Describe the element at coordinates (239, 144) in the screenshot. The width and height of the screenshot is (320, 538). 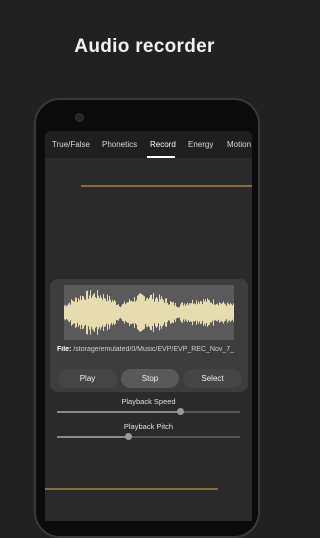
I see `tab-motion: Motion` at that location.